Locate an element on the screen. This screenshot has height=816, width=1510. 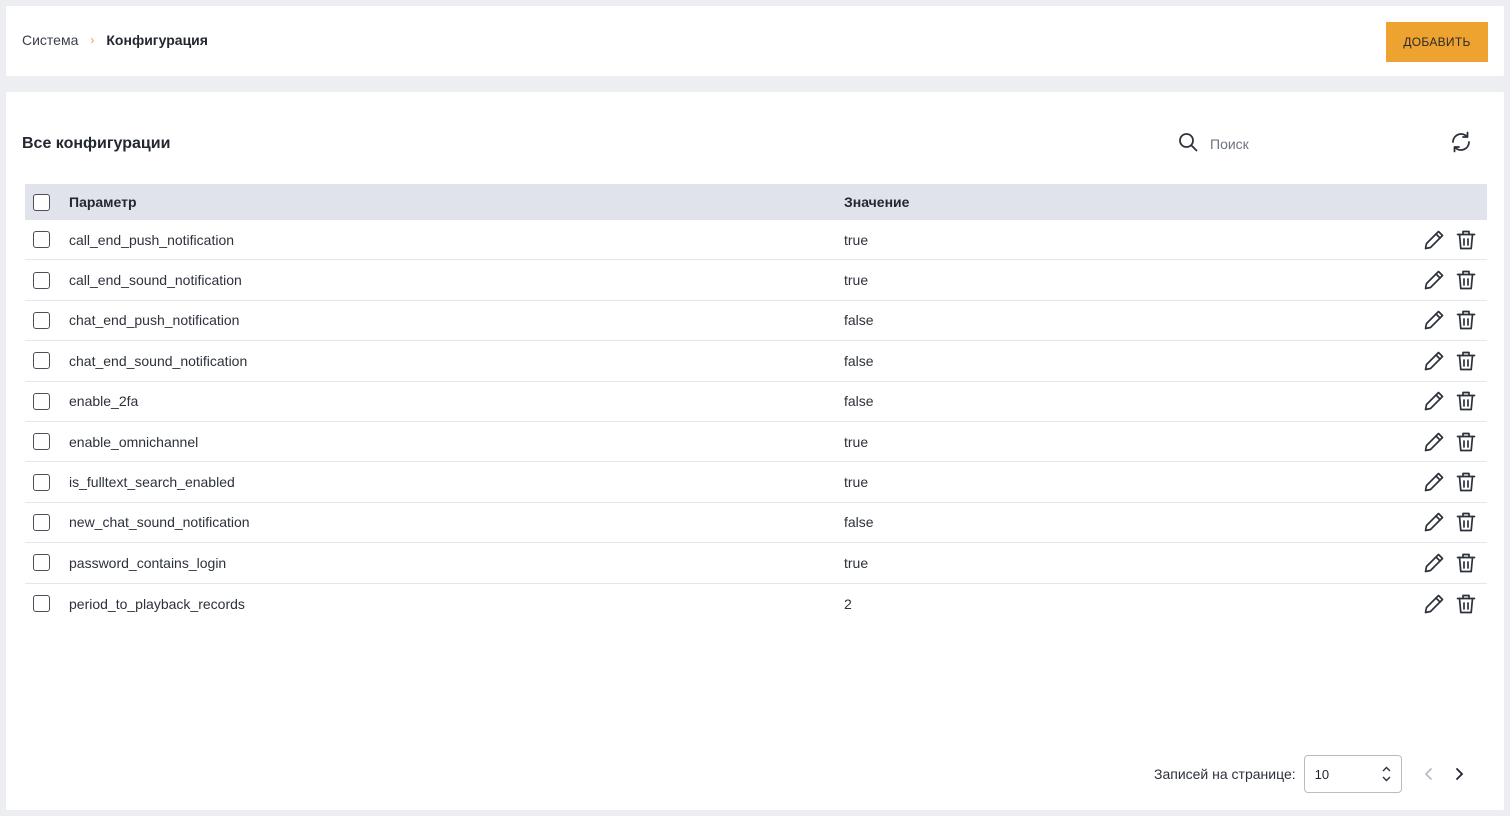
row-param: call_end_push_notification is located at coordinates (152, 239).